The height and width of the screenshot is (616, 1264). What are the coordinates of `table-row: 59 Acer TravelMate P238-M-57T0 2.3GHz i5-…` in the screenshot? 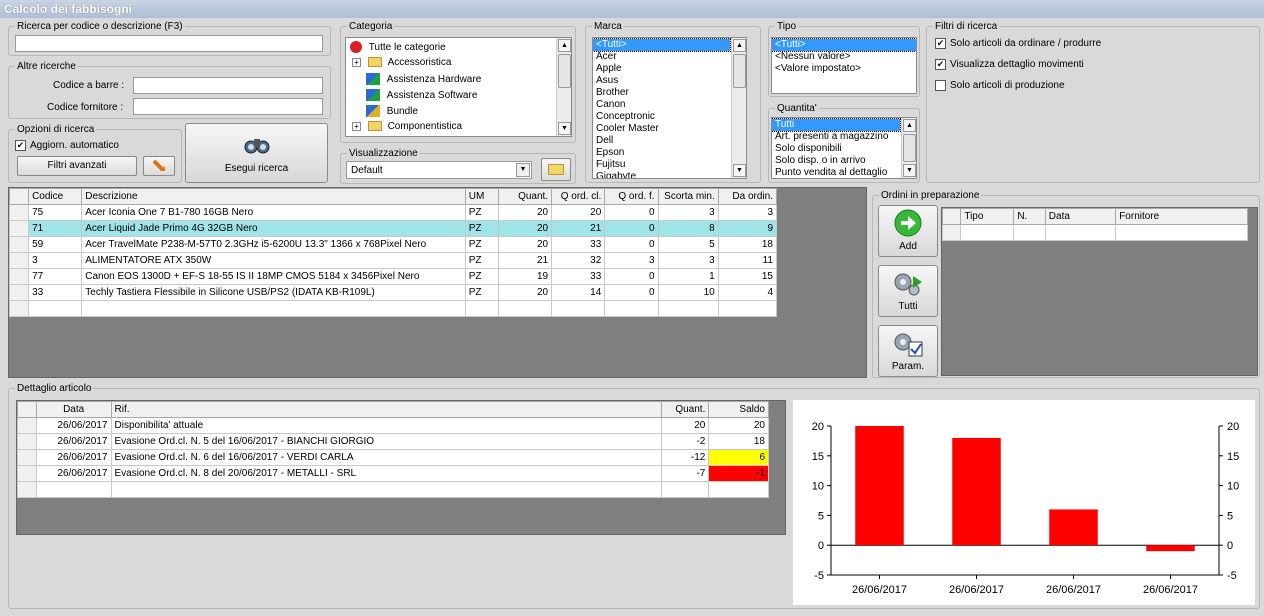 It's located at (393, 244).